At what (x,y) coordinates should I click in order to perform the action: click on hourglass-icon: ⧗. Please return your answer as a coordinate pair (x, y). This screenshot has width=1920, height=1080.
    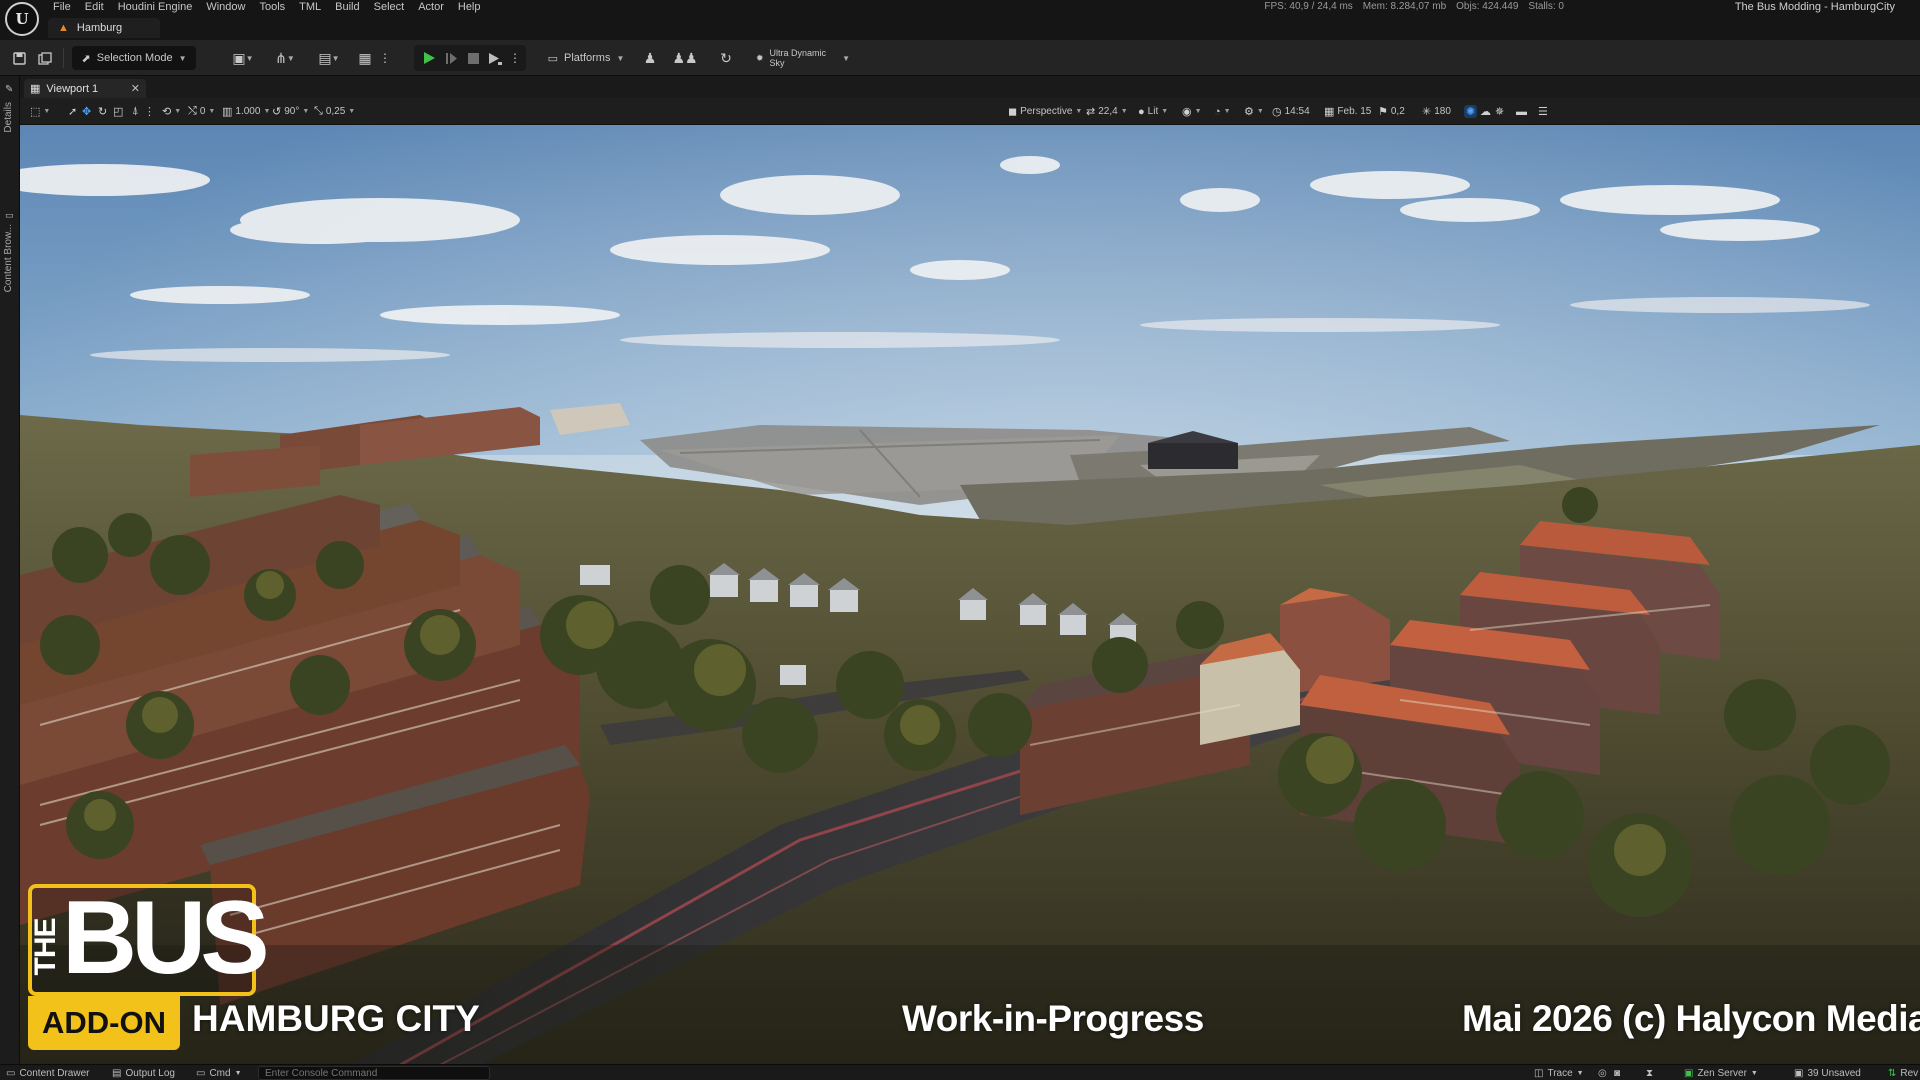
    Looking at the image, I should click on (1649, 1073).